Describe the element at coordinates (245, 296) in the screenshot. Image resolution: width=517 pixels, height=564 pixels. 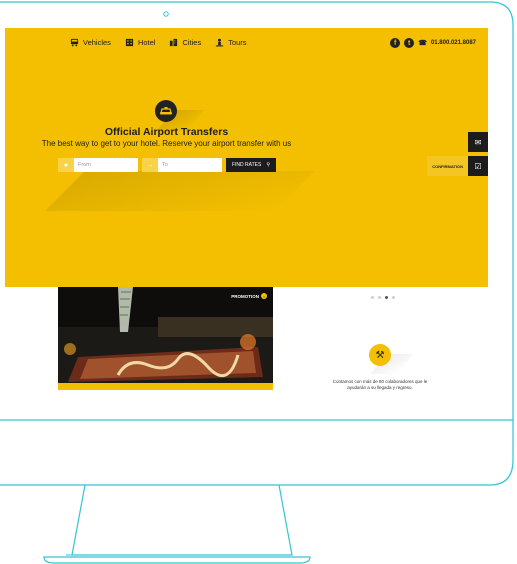
I see `promotion-label: PROMOTION` at that location.